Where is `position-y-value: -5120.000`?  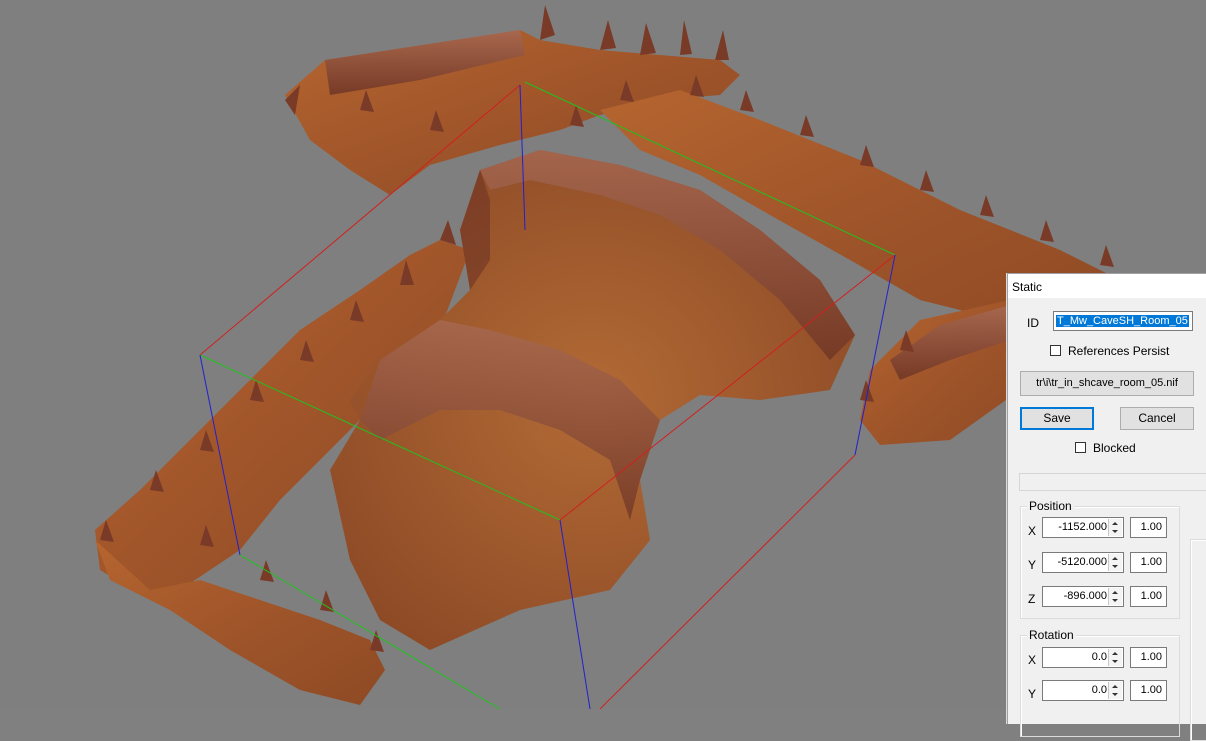
position-y-value: -5120.000 is located at coordinates (1082, 562).